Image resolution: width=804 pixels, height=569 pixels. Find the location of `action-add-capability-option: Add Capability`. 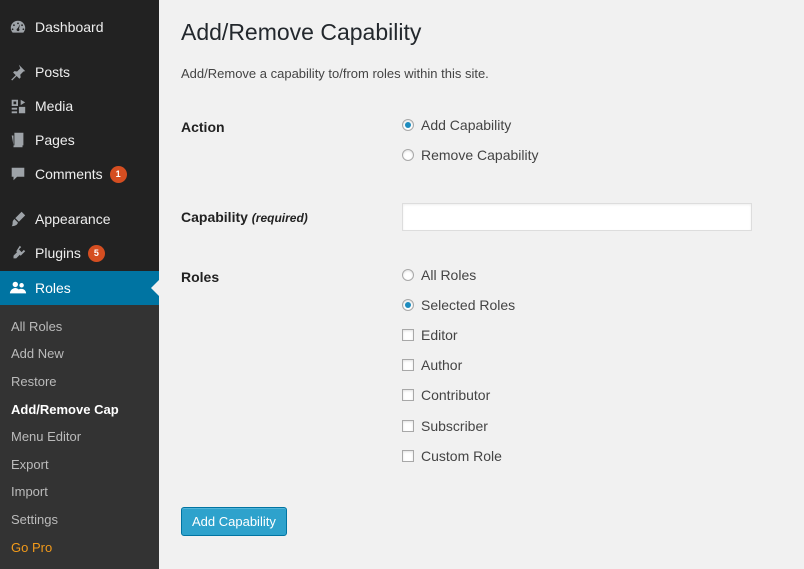

action-add-capability-option: Add Capability is located at coordinates (456, 125).